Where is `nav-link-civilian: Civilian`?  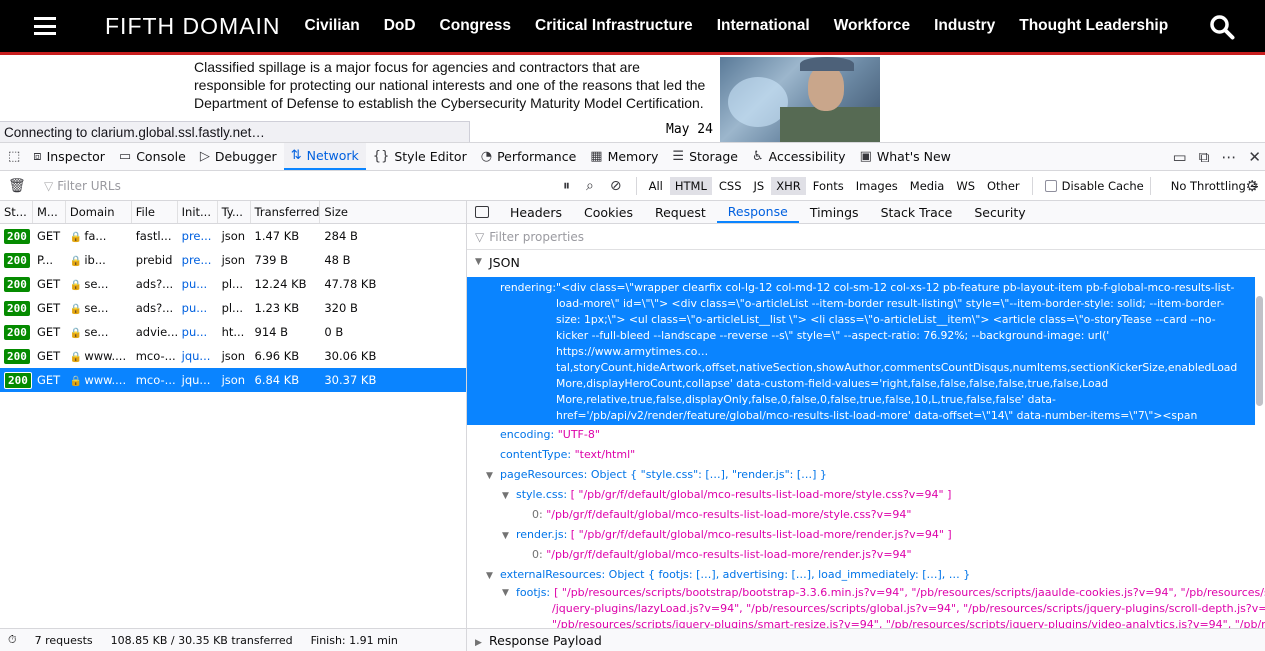
nav-link-civilian: Civilian is located at coordinates (332, 26).